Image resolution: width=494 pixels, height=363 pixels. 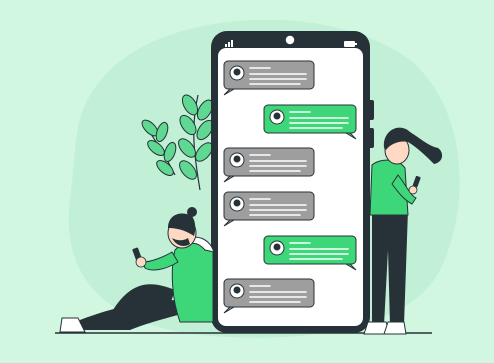 What do you see at coordinates (395, 328) in the screenshot?
I see `person-shoe` at bounding box center [395, 328].